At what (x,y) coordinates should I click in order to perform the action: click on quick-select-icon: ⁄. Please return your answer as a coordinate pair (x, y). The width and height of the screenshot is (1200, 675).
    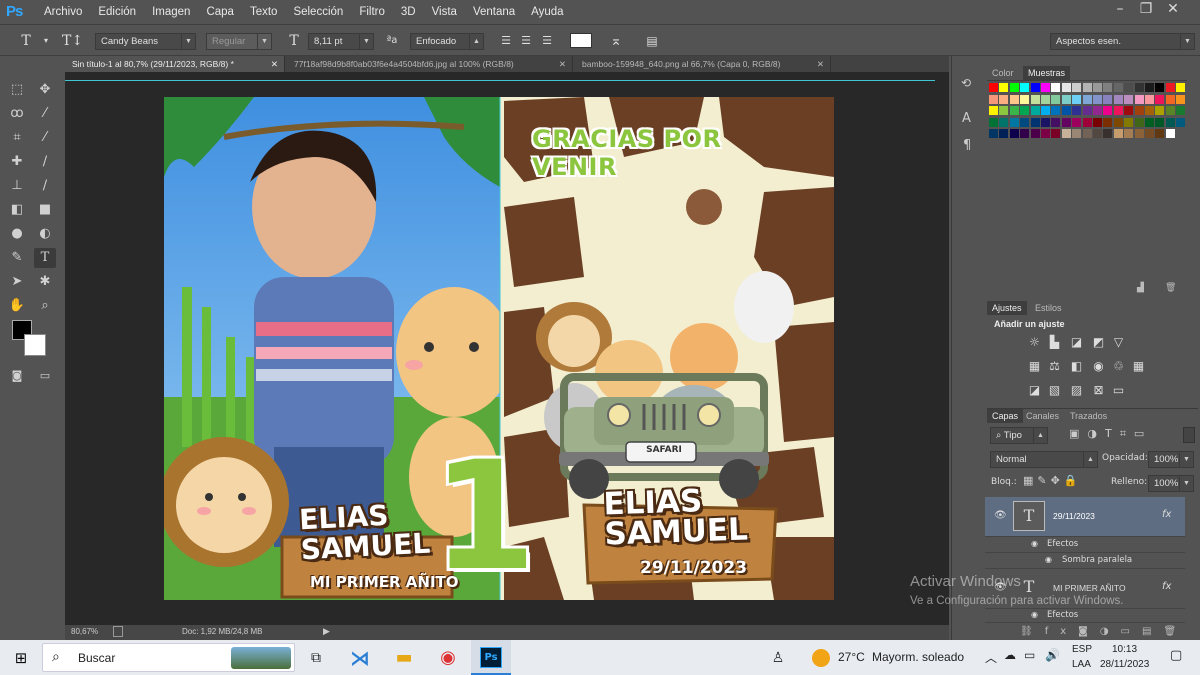
    Looking at the image, I should click on (45, 114).